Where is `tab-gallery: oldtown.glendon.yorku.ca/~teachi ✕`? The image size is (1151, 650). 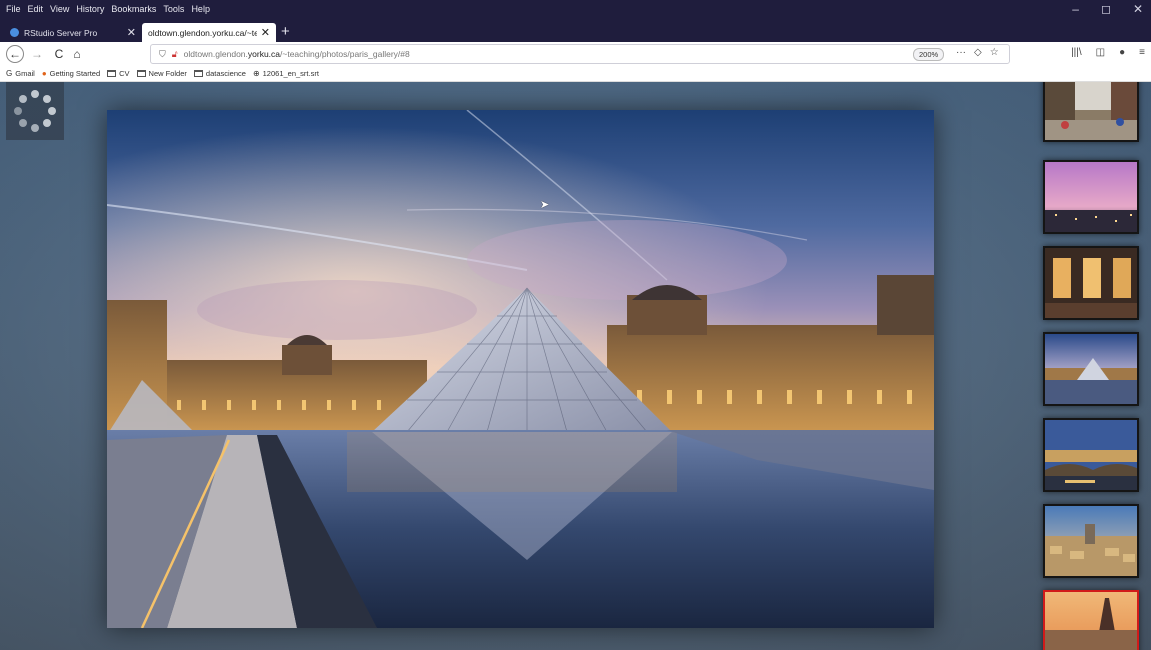
tab-gallery: oldtown.glendon.yorku.ca/~teachi ✕ is located at coordinates (209, 32).